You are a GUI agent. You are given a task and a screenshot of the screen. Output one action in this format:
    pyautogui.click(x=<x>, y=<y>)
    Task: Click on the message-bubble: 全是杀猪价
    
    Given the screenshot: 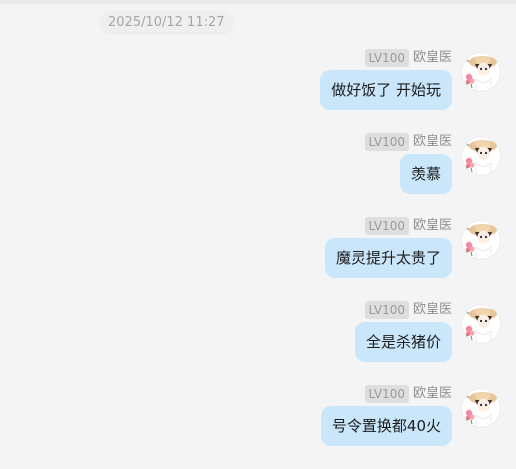 What is the action you would take?
    pyautogui.click(x=403, y=342)
    